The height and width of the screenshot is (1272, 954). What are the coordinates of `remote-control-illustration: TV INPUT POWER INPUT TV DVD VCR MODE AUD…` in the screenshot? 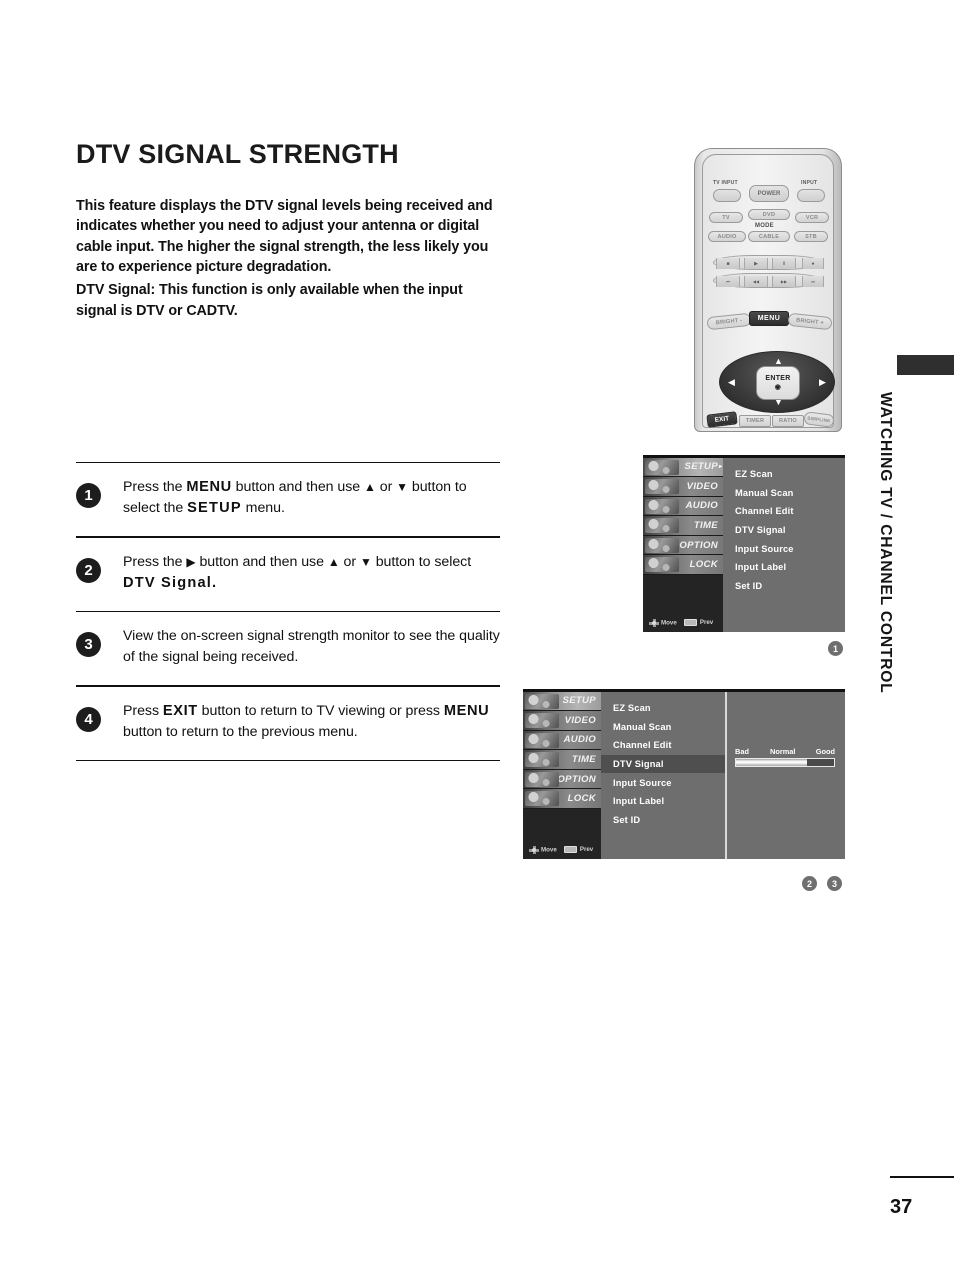 It's located at (768, 290).